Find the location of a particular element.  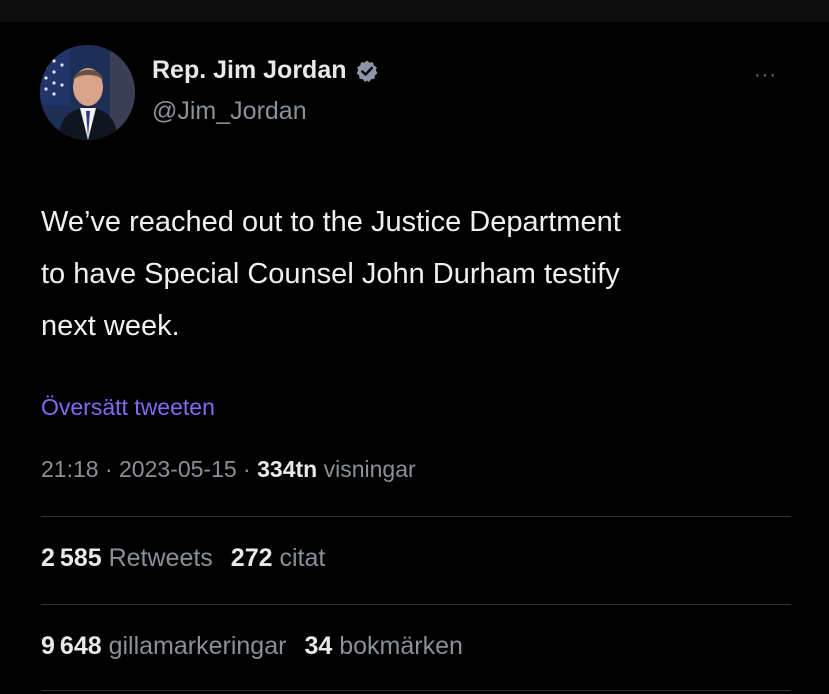

verified-badge-icon is located at coordinates (367, 71).